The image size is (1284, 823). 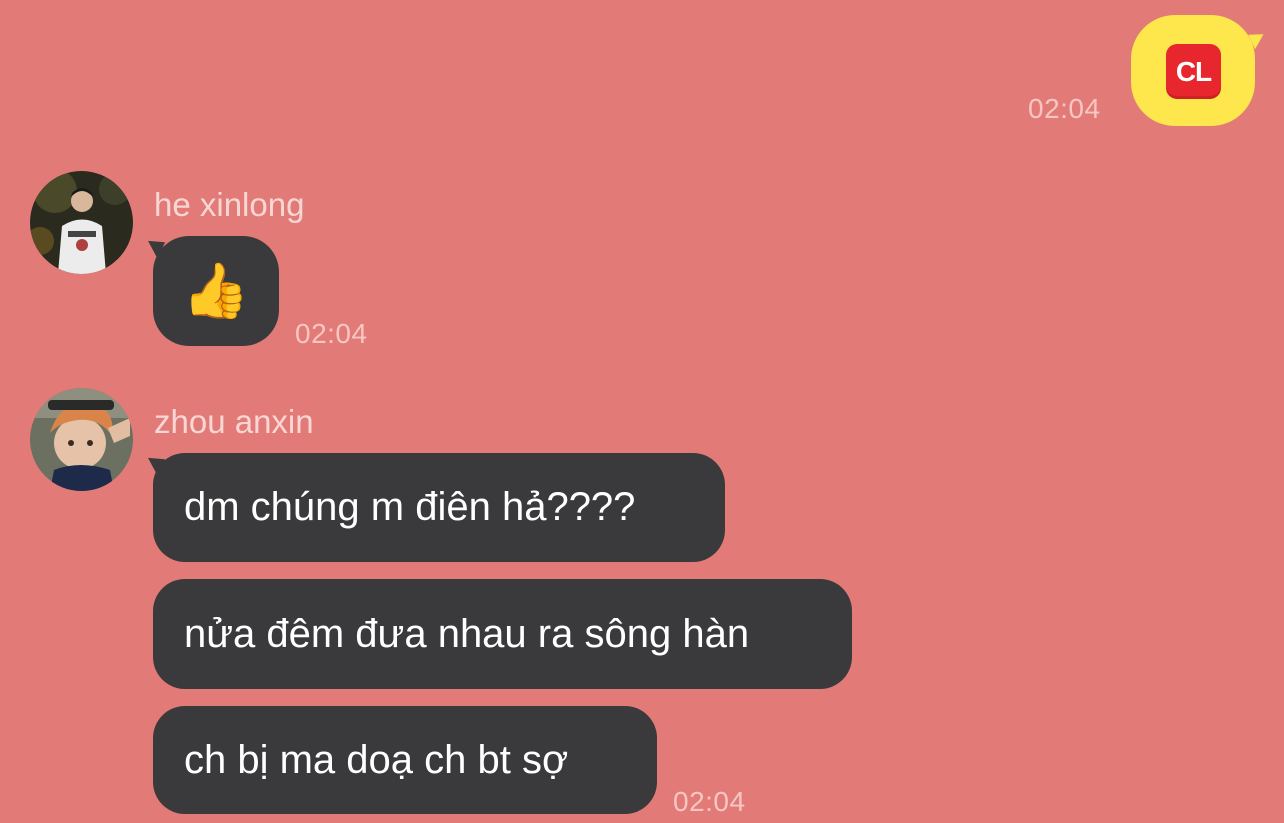 I want to click on bubble-tail, so click(x=1258, y=39).